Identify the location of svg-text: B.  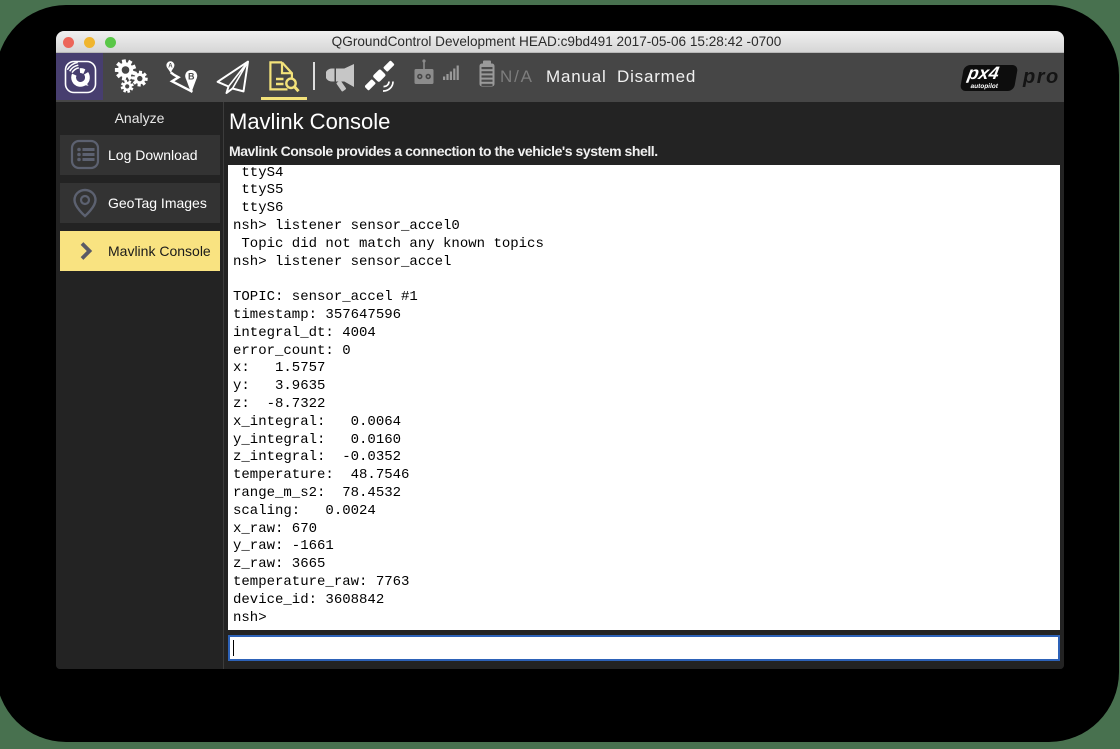
(191, 76).